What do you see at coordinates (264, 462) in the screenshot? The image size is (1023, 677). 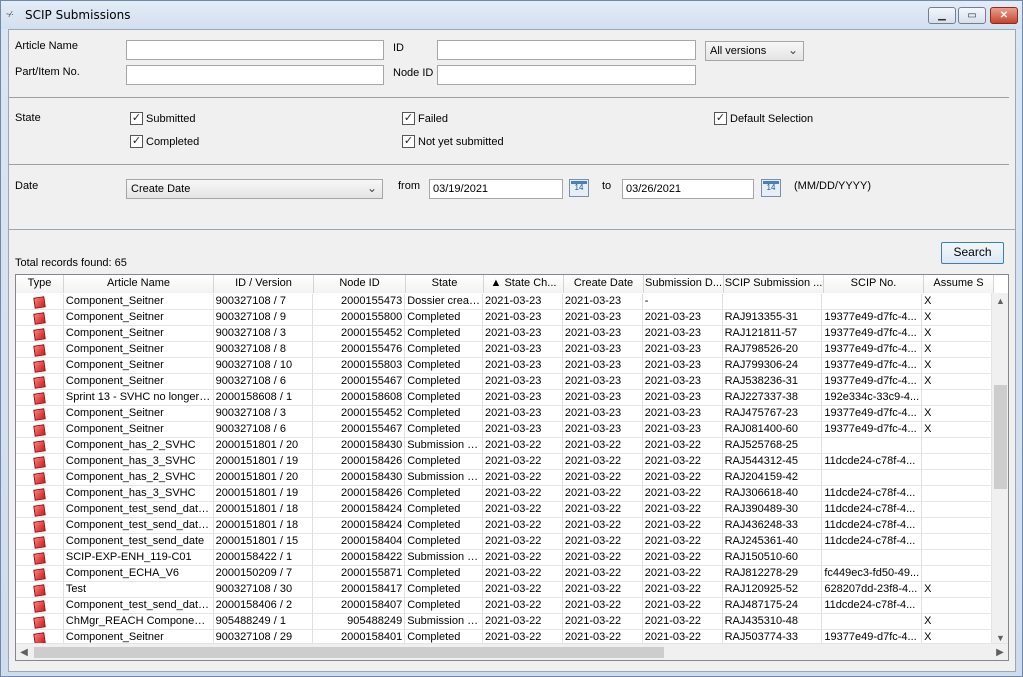 I see `table-cell: 2000151801 / 19` at bounding box center [264, 462].